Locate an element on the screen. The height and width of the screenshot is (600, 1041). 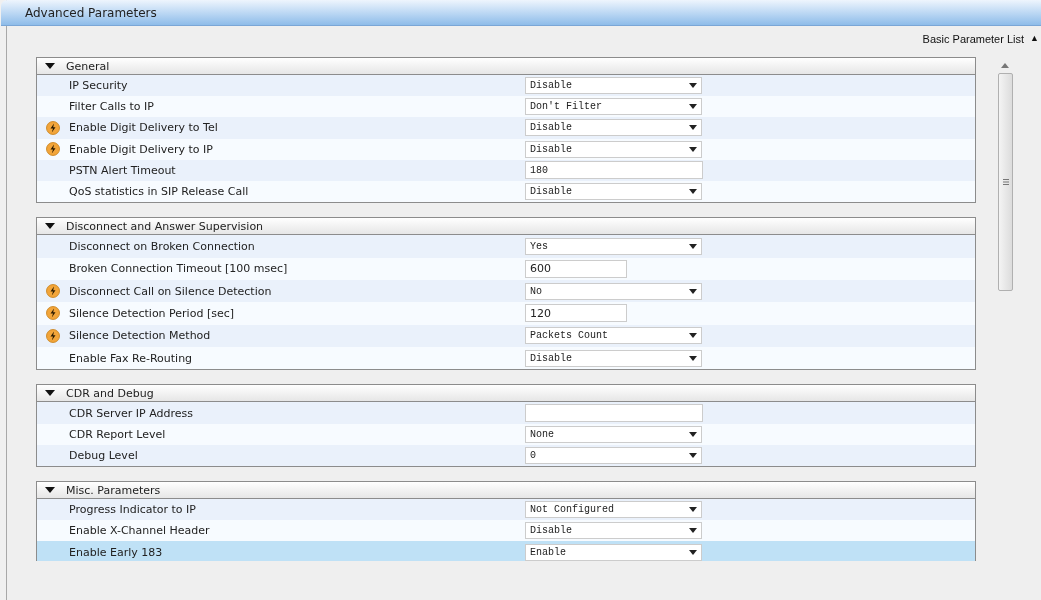
parameter-label: Enable Fax Re-Routing is located at coordinates (131, 358).